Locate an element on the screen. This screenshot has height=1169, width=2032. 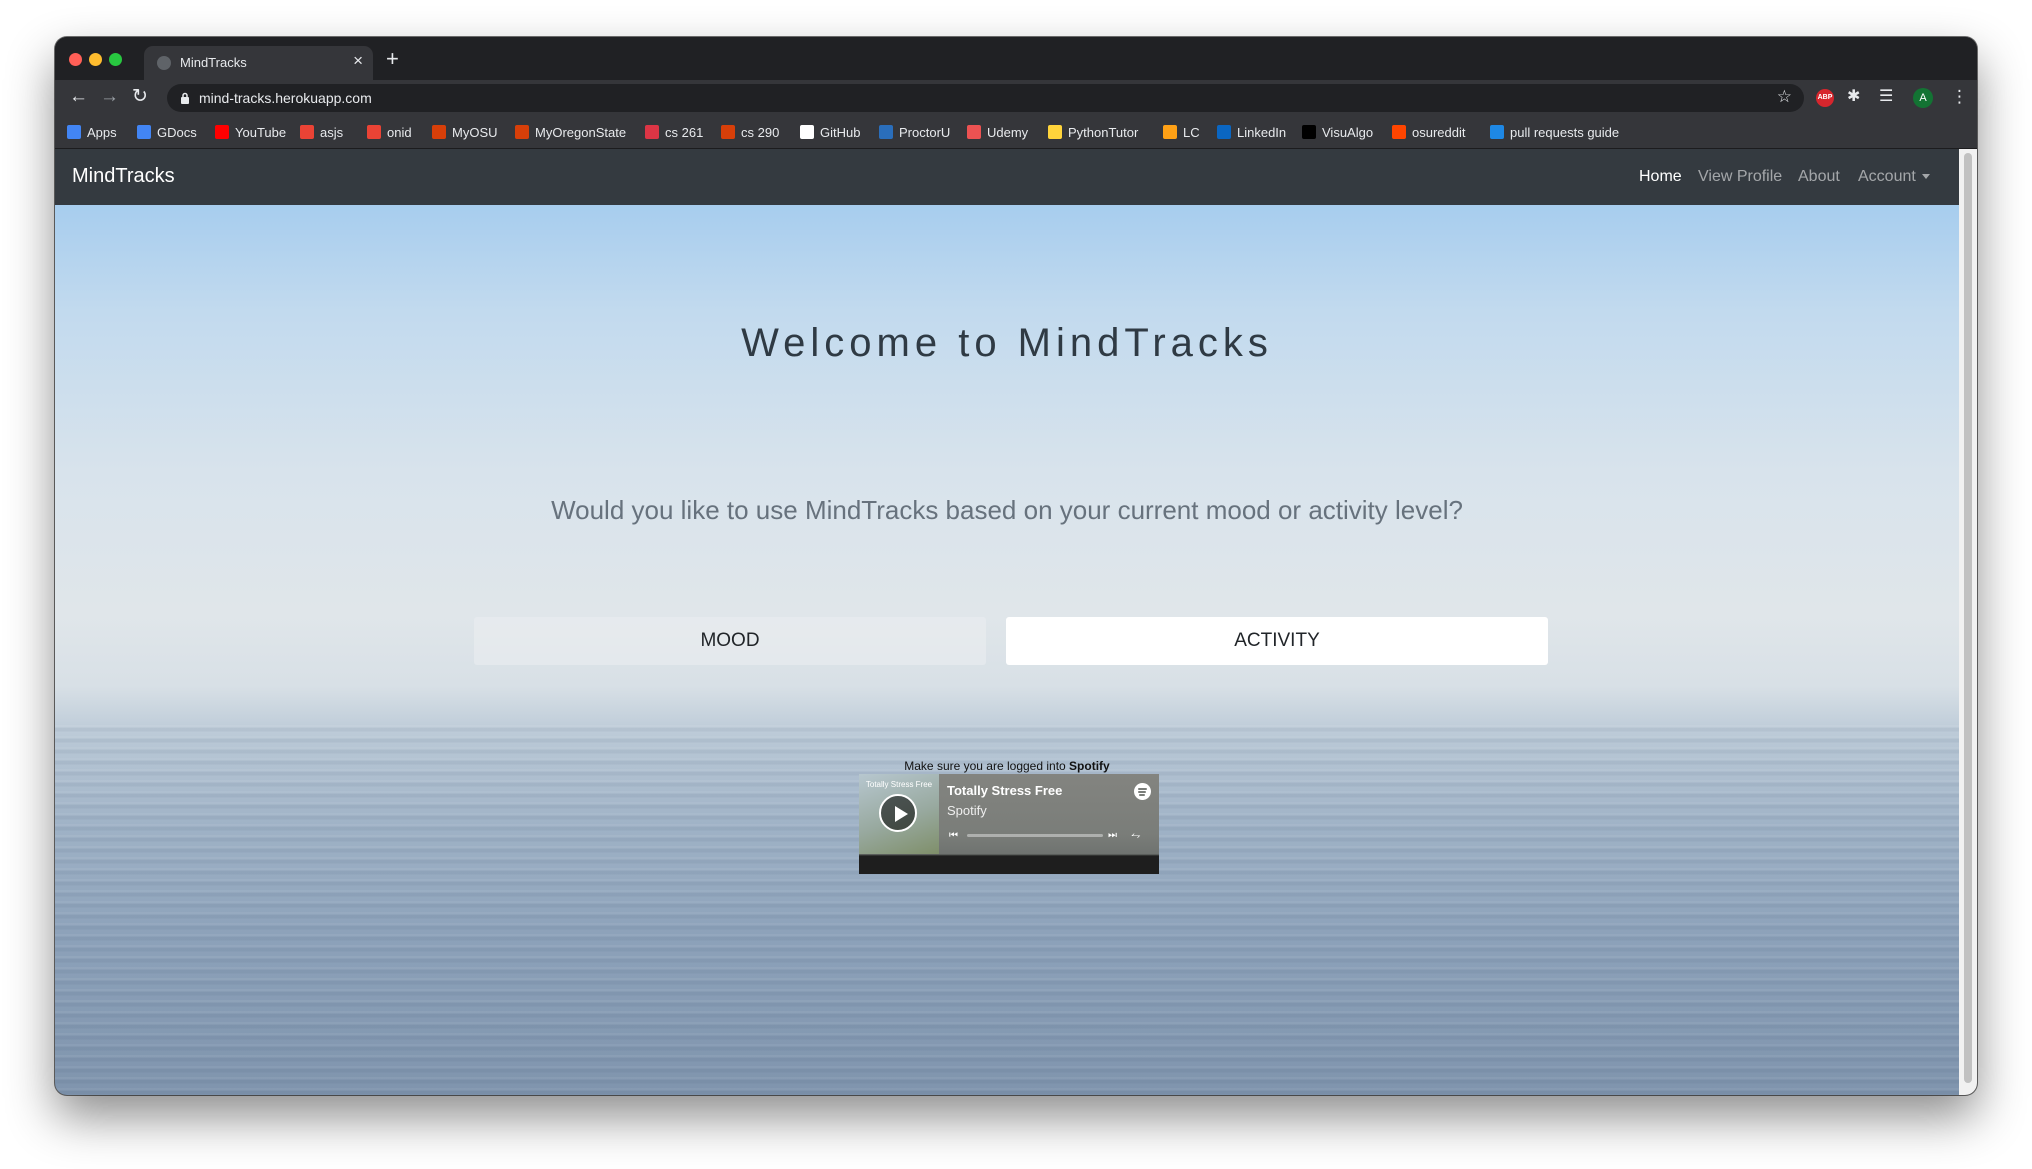
bookmark-label: osureddit is located at coordinates (1439, 132).